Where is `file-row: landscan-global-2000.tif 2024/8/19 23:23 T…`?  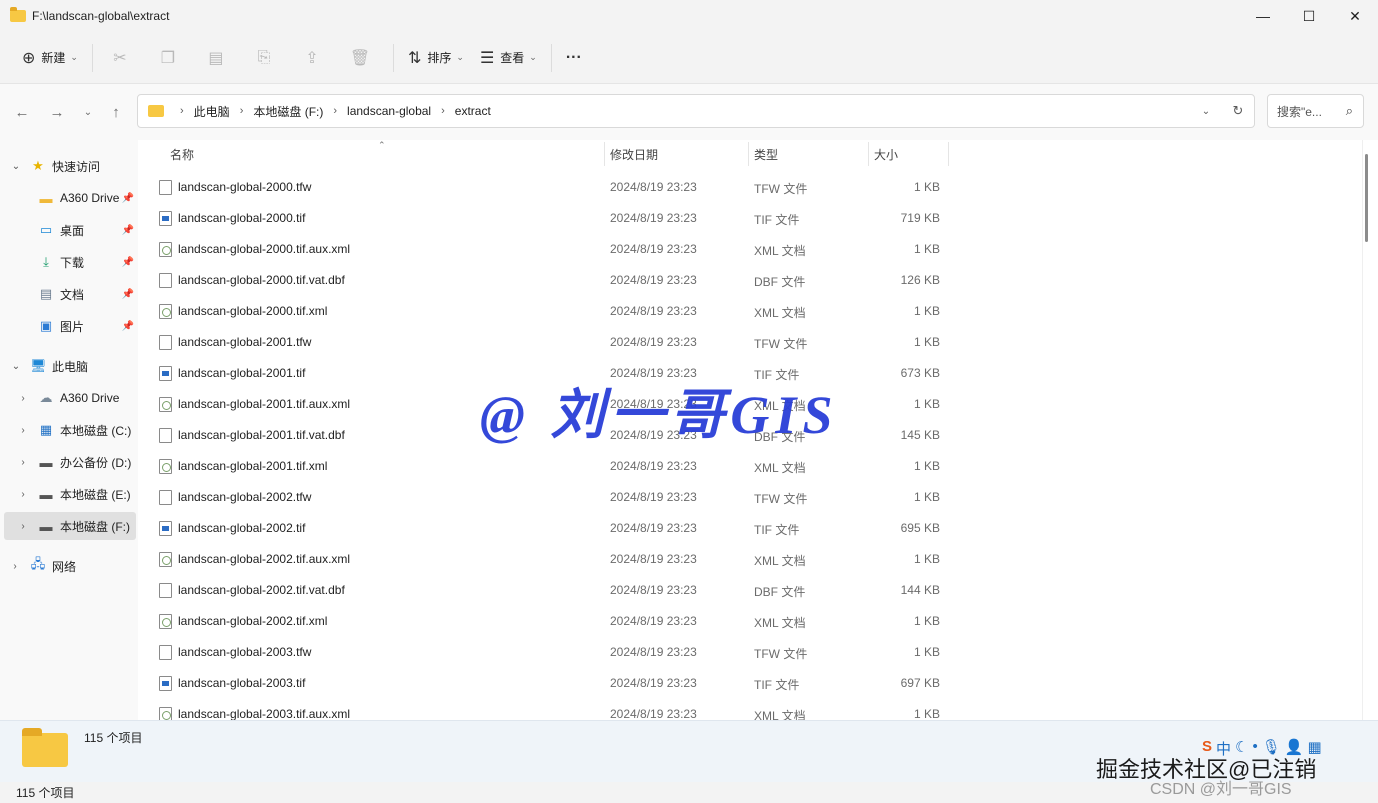
file-row: landscan-global-2000.tif 2024/8/19 23:23 T… is located at coordinates (748, 218).